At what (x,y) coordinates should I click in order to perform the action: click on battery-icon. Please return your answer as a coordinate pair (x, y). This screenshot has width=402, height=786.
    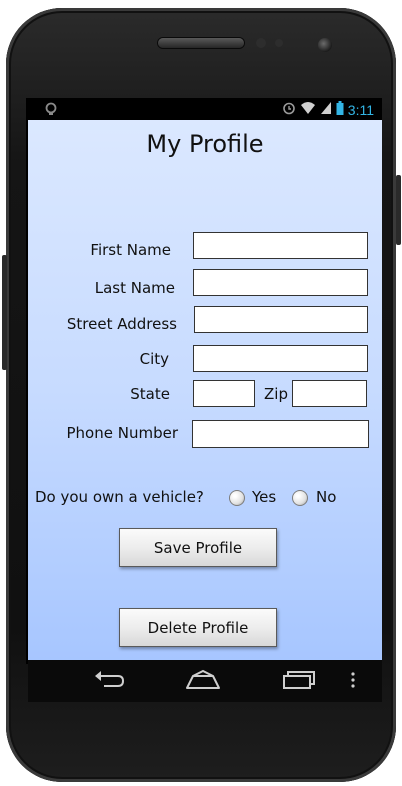
    Looking at the image, I should click on (340, 110).